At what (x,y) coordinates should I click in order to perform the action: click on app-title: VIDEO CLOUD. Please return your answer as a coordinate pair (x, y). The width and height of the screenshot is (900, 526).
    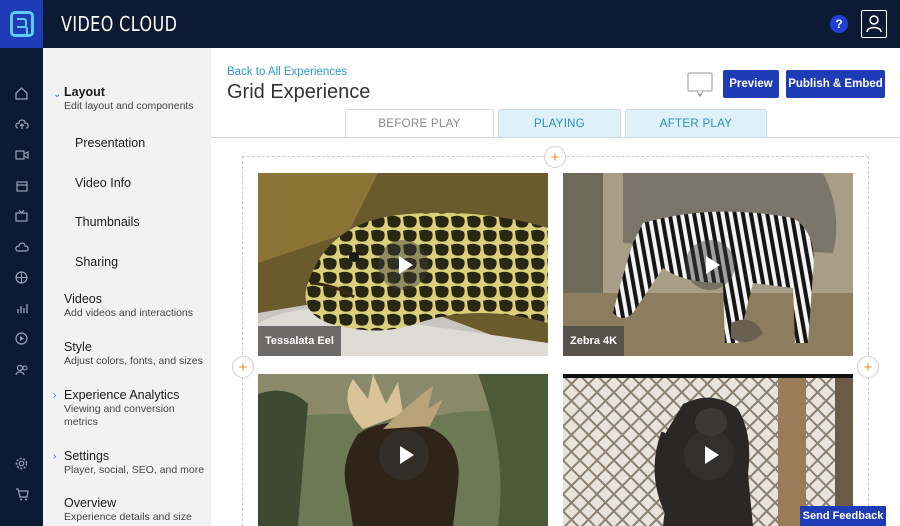
    Looking at the image, I should click on (119, 24).